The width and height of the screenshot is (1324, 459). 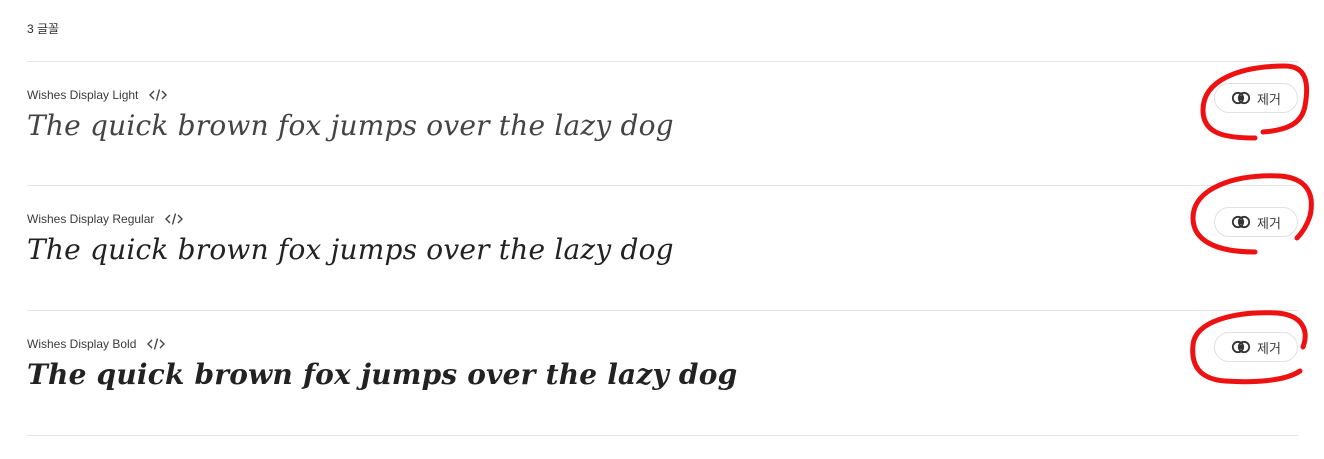 What do you see at coordinates (91, 219) in the screenshot?
I see `font-name: Wishes Display Regular` at bounding box center [91, 219].